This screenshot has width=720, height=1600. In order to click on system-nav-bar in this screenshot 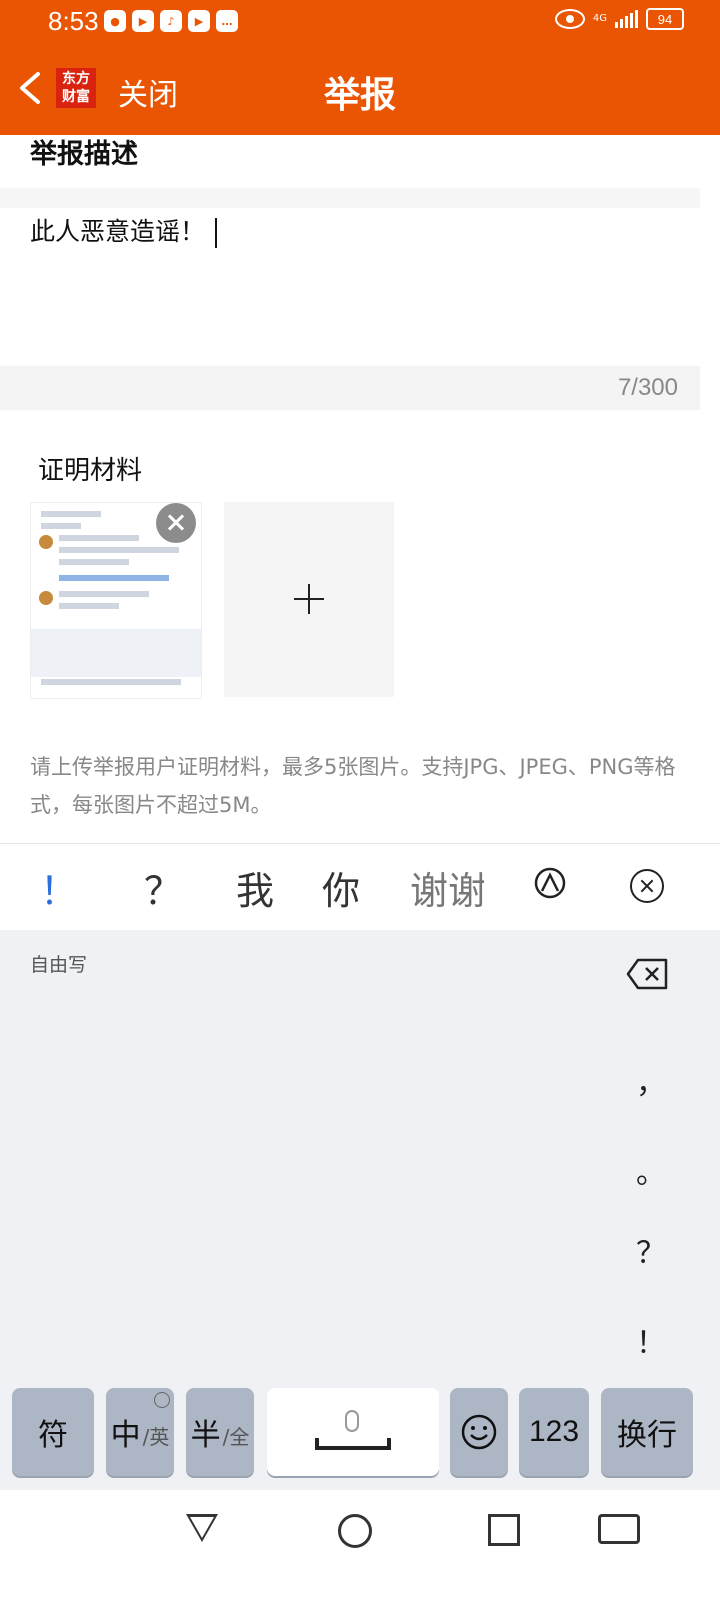, I will do `click(360, 1545)`.